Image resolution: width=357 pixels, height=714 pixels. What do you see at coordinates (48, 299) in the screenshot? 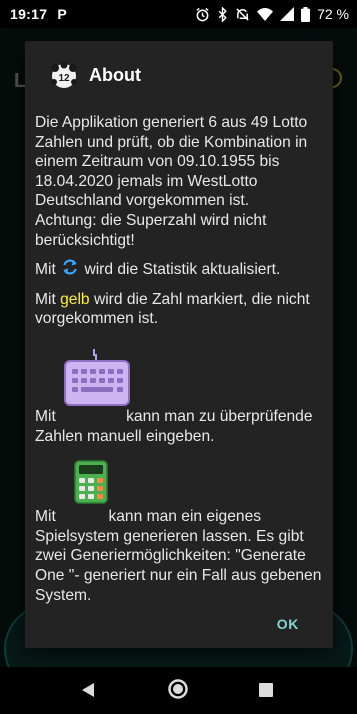
I see `yellow-info-prefix: Mit` at bounding box center [48, 299].